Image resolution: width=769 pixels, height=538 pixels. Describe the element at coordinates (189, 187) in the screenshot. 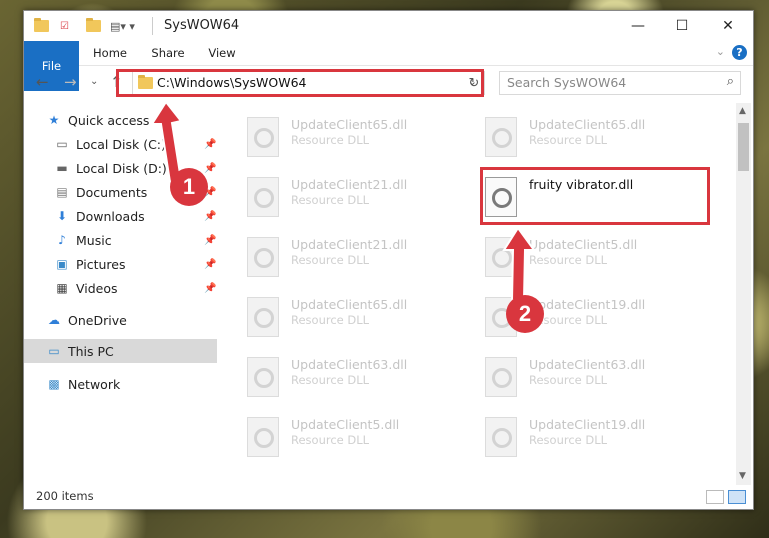

I see `step-badge-1: 1` at that location.